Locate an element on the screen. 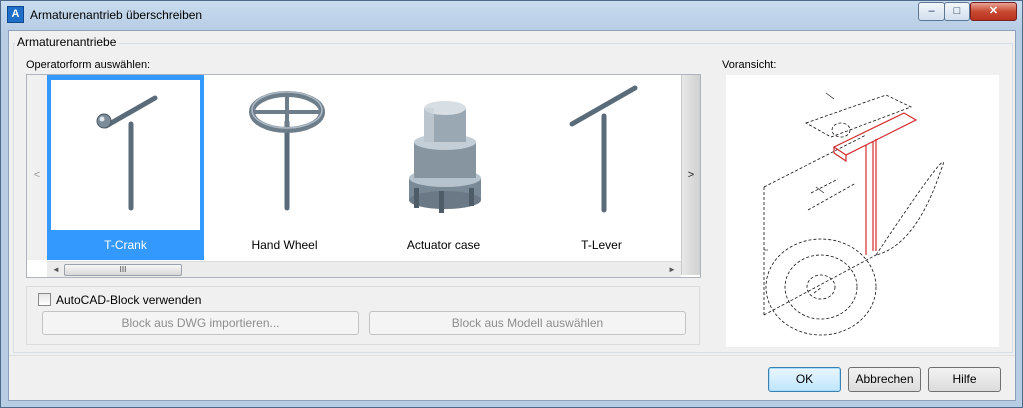 This screenshot has height=408, width=1023. gallery-prev-button: < is located at coordinates (37, 167).